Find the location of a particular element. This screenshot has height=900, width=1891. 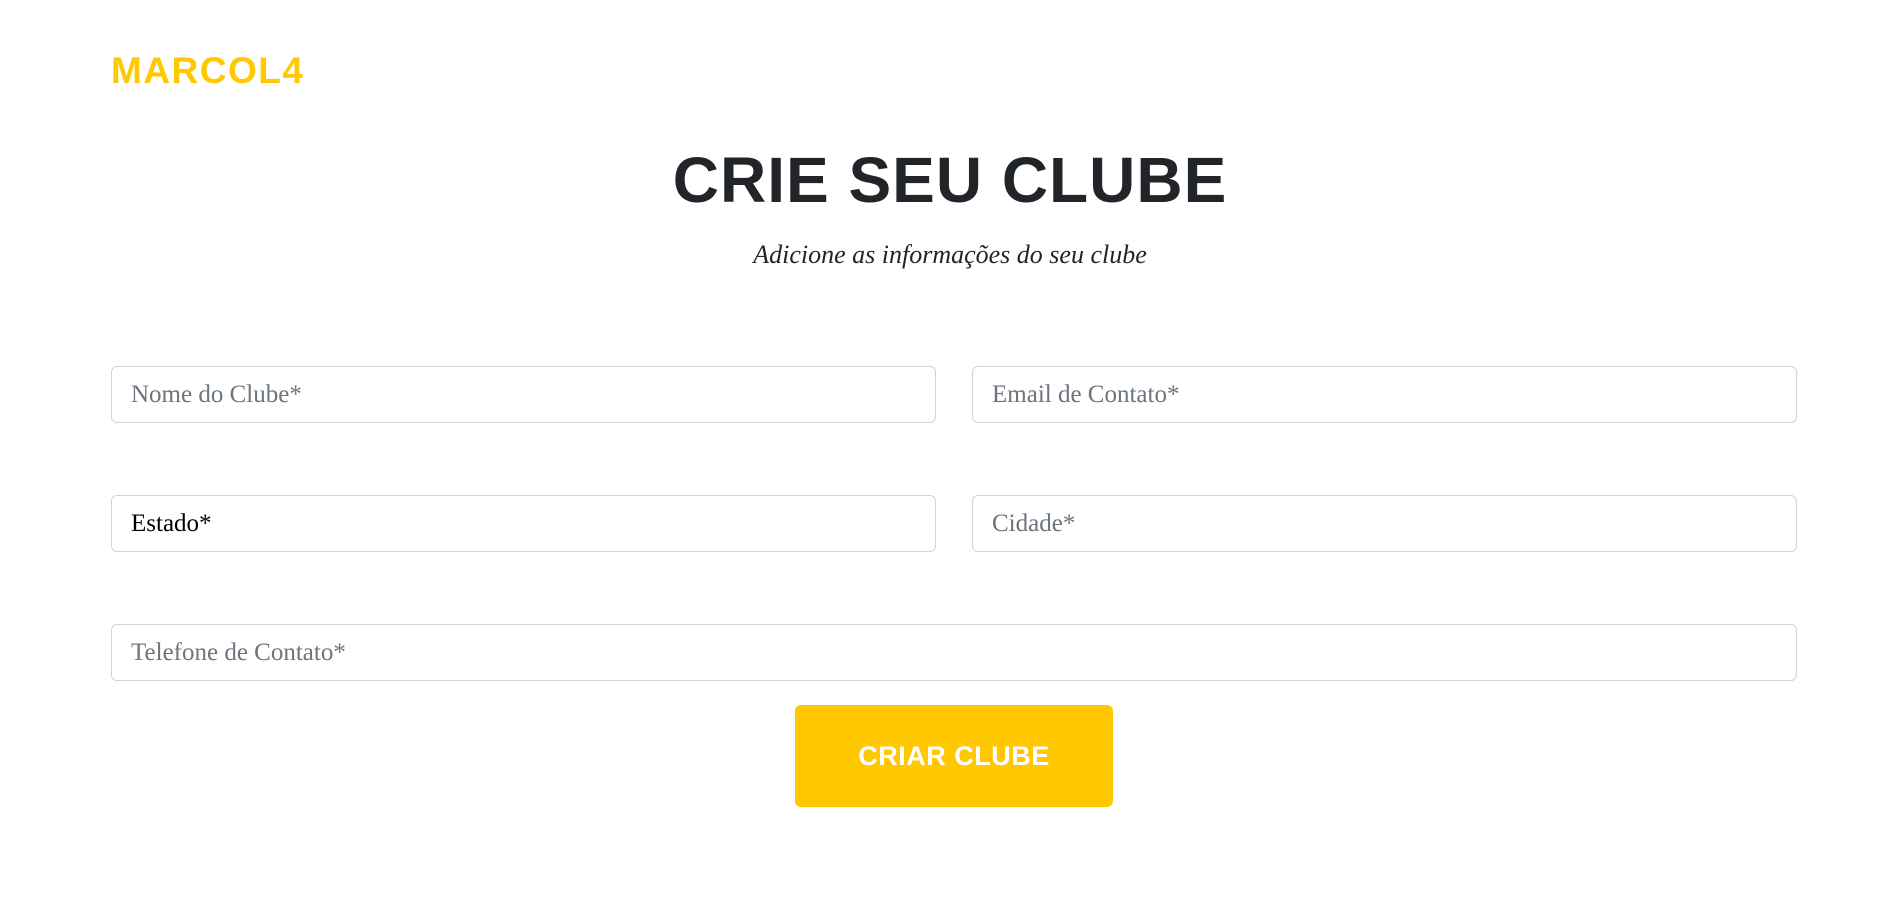

create-club-button: CRIAR CLUBE is located at coordinates (954, 756).